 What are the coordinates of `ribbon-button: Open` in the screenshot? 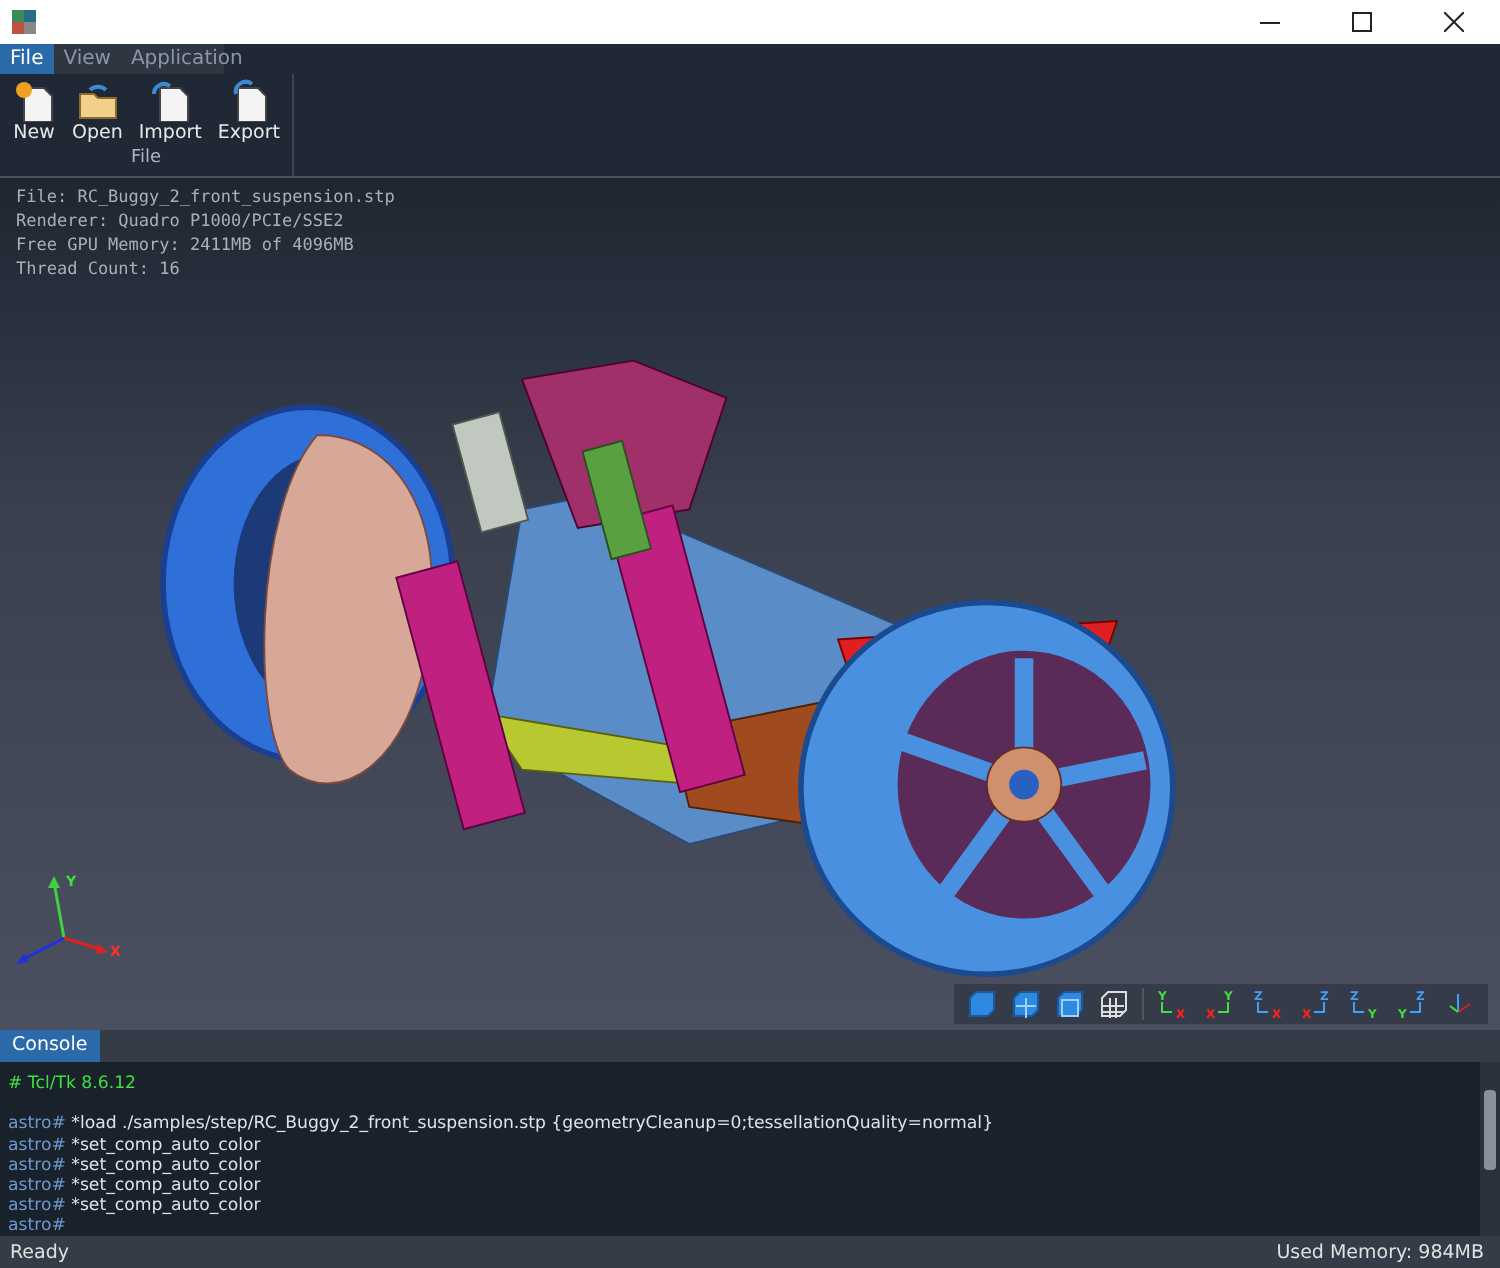 It's located at (97, 111).